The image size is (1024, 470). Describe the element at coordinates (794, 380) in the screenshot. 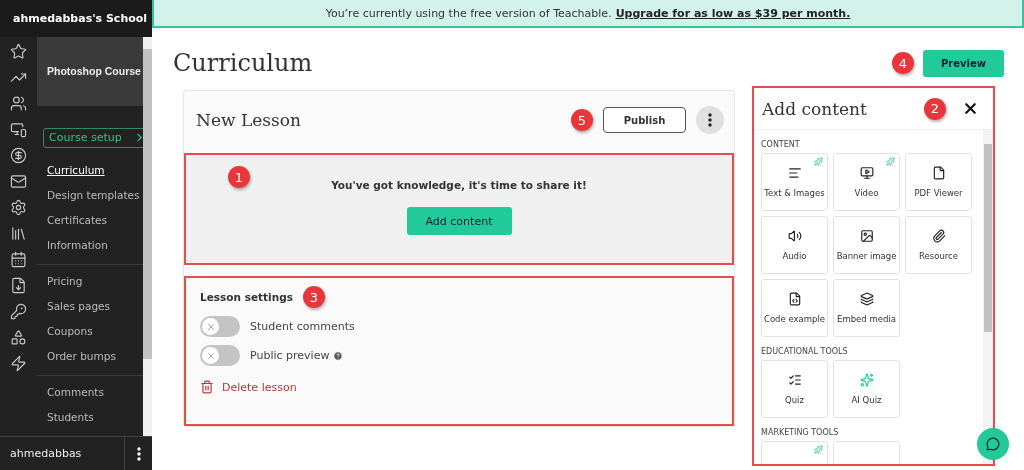

I see `checklist-icon` at that location.